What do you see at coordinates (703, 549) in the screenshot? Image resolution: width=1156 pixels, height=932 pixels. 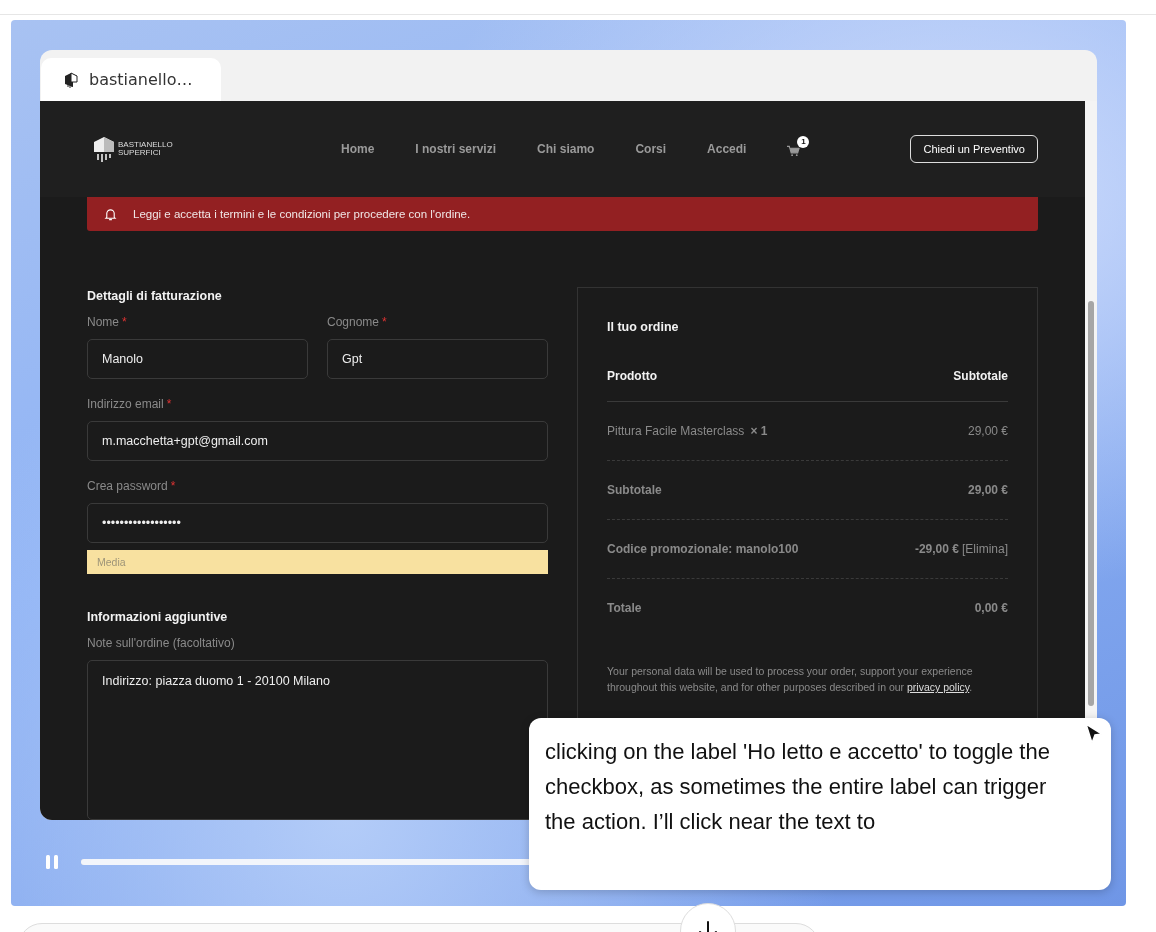 I see `summary-label: Codice promozionale: manolo100` at bounding box center [703, 549].